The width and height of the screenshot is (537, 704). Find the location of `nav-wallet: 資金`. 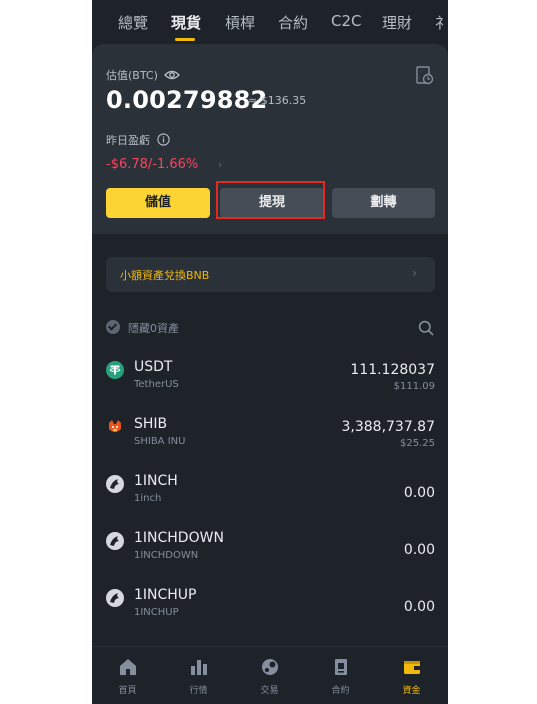

nav-wallet: 資金 is located at coordinates (411, 675).